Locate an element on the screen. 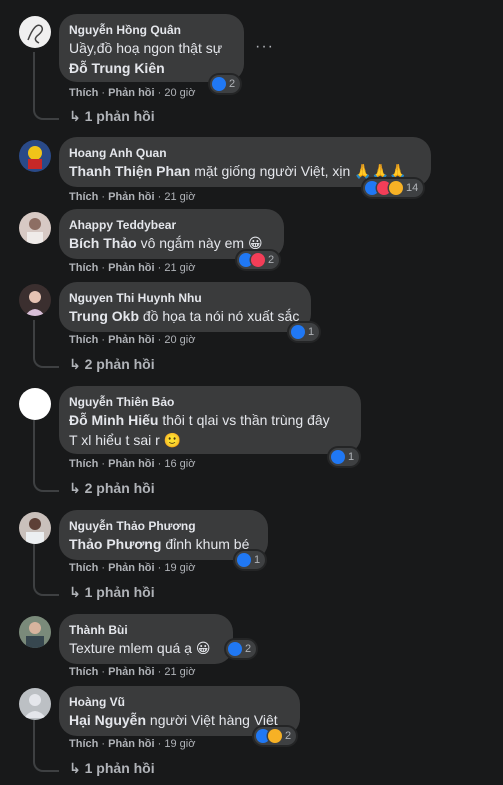 The width and height of the screenshot is (503, 785). comment-author: Nguyen Thi Huynh Nhu is located at coordinates (184, 298).